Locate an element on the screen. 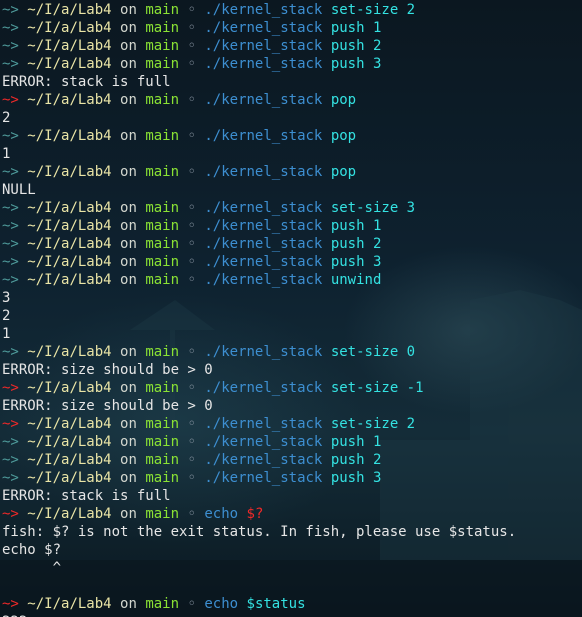  output-line: ^ is located at coordinates (292, 568).